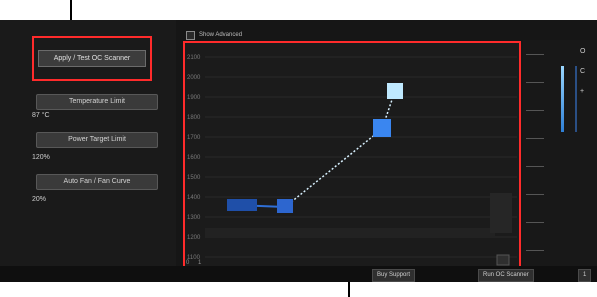 This screenshot has height=297, width=597. I want to click on fan-curve-value: 20%, so click(39, 199).